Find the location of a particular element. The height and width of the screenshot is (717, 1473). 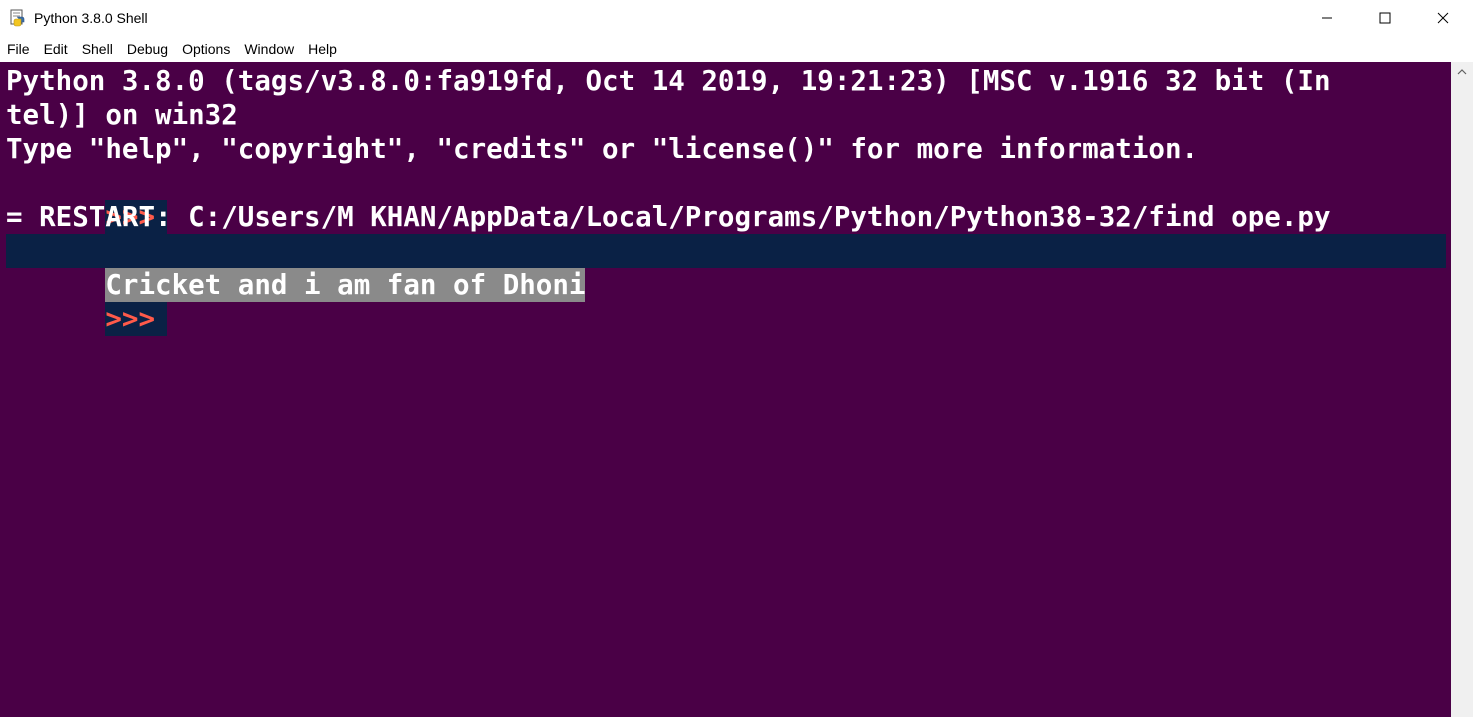

chevron-up-icon is located at coordinates (1462, 72).